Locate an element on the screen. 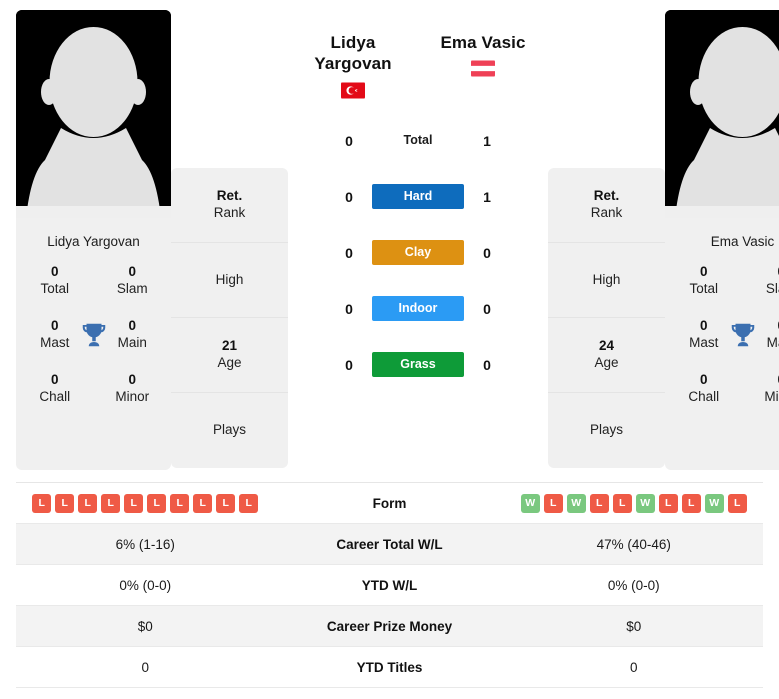 The height and width of the screenshot is (699, 779). h2h-row: 0 Indoor 0 is located at coordinates (418, 309).